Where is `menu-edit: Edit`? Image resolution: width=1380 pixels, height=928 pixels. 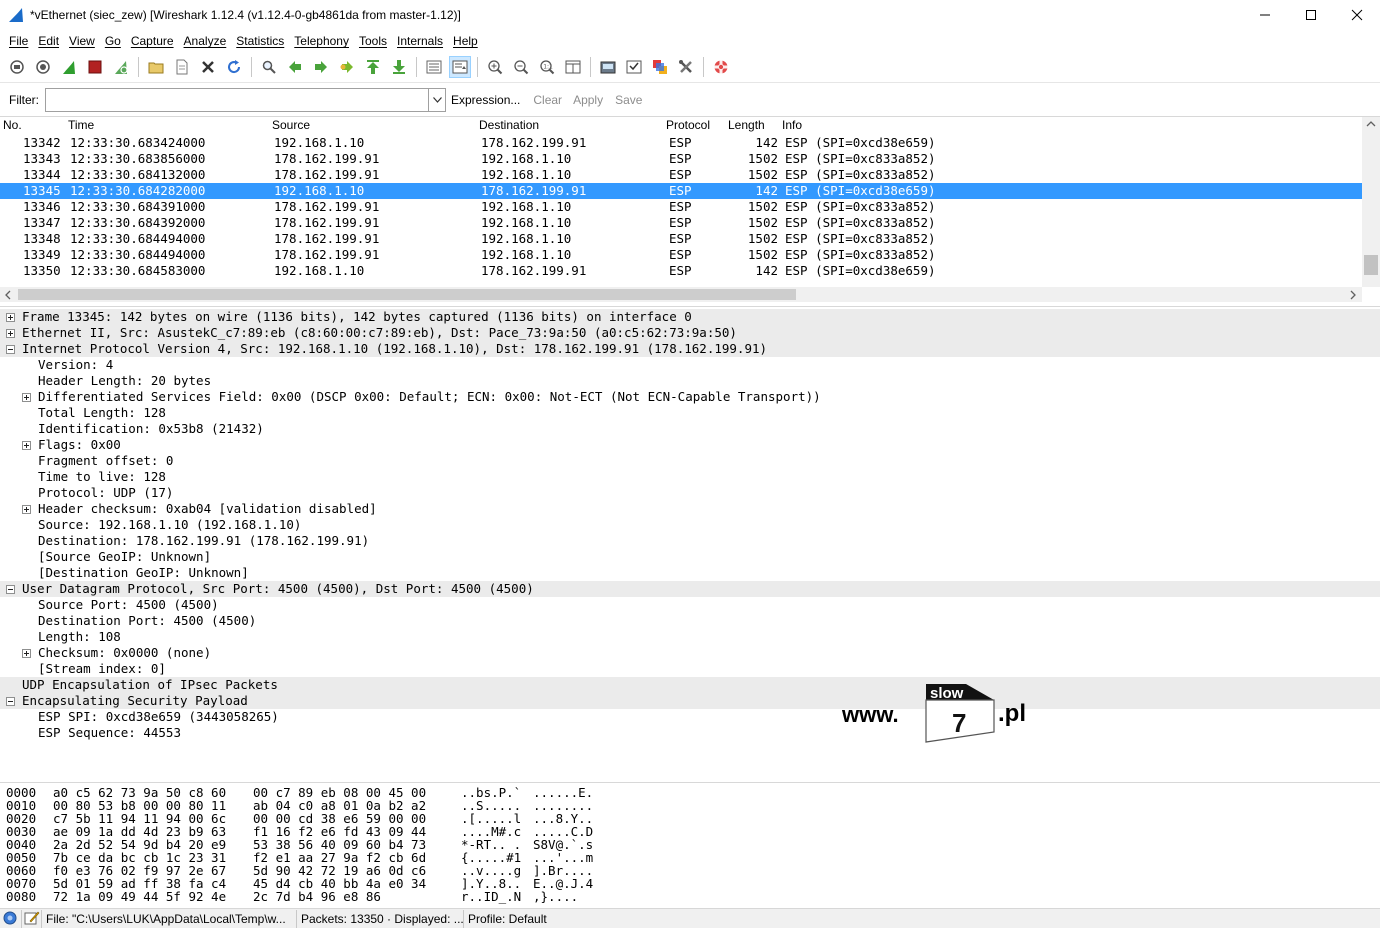 menu-edit: Edit is located at coordinates (48, 41).